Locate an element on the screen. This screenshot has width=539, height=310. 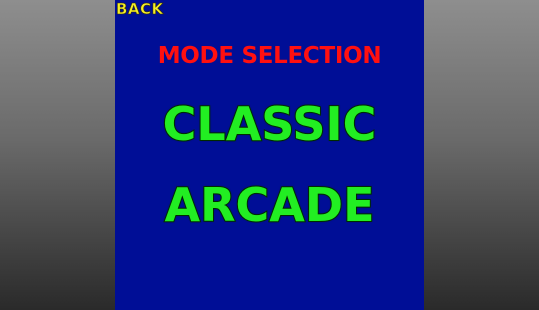
back-button: BACK is located at coordinates (140, 9).